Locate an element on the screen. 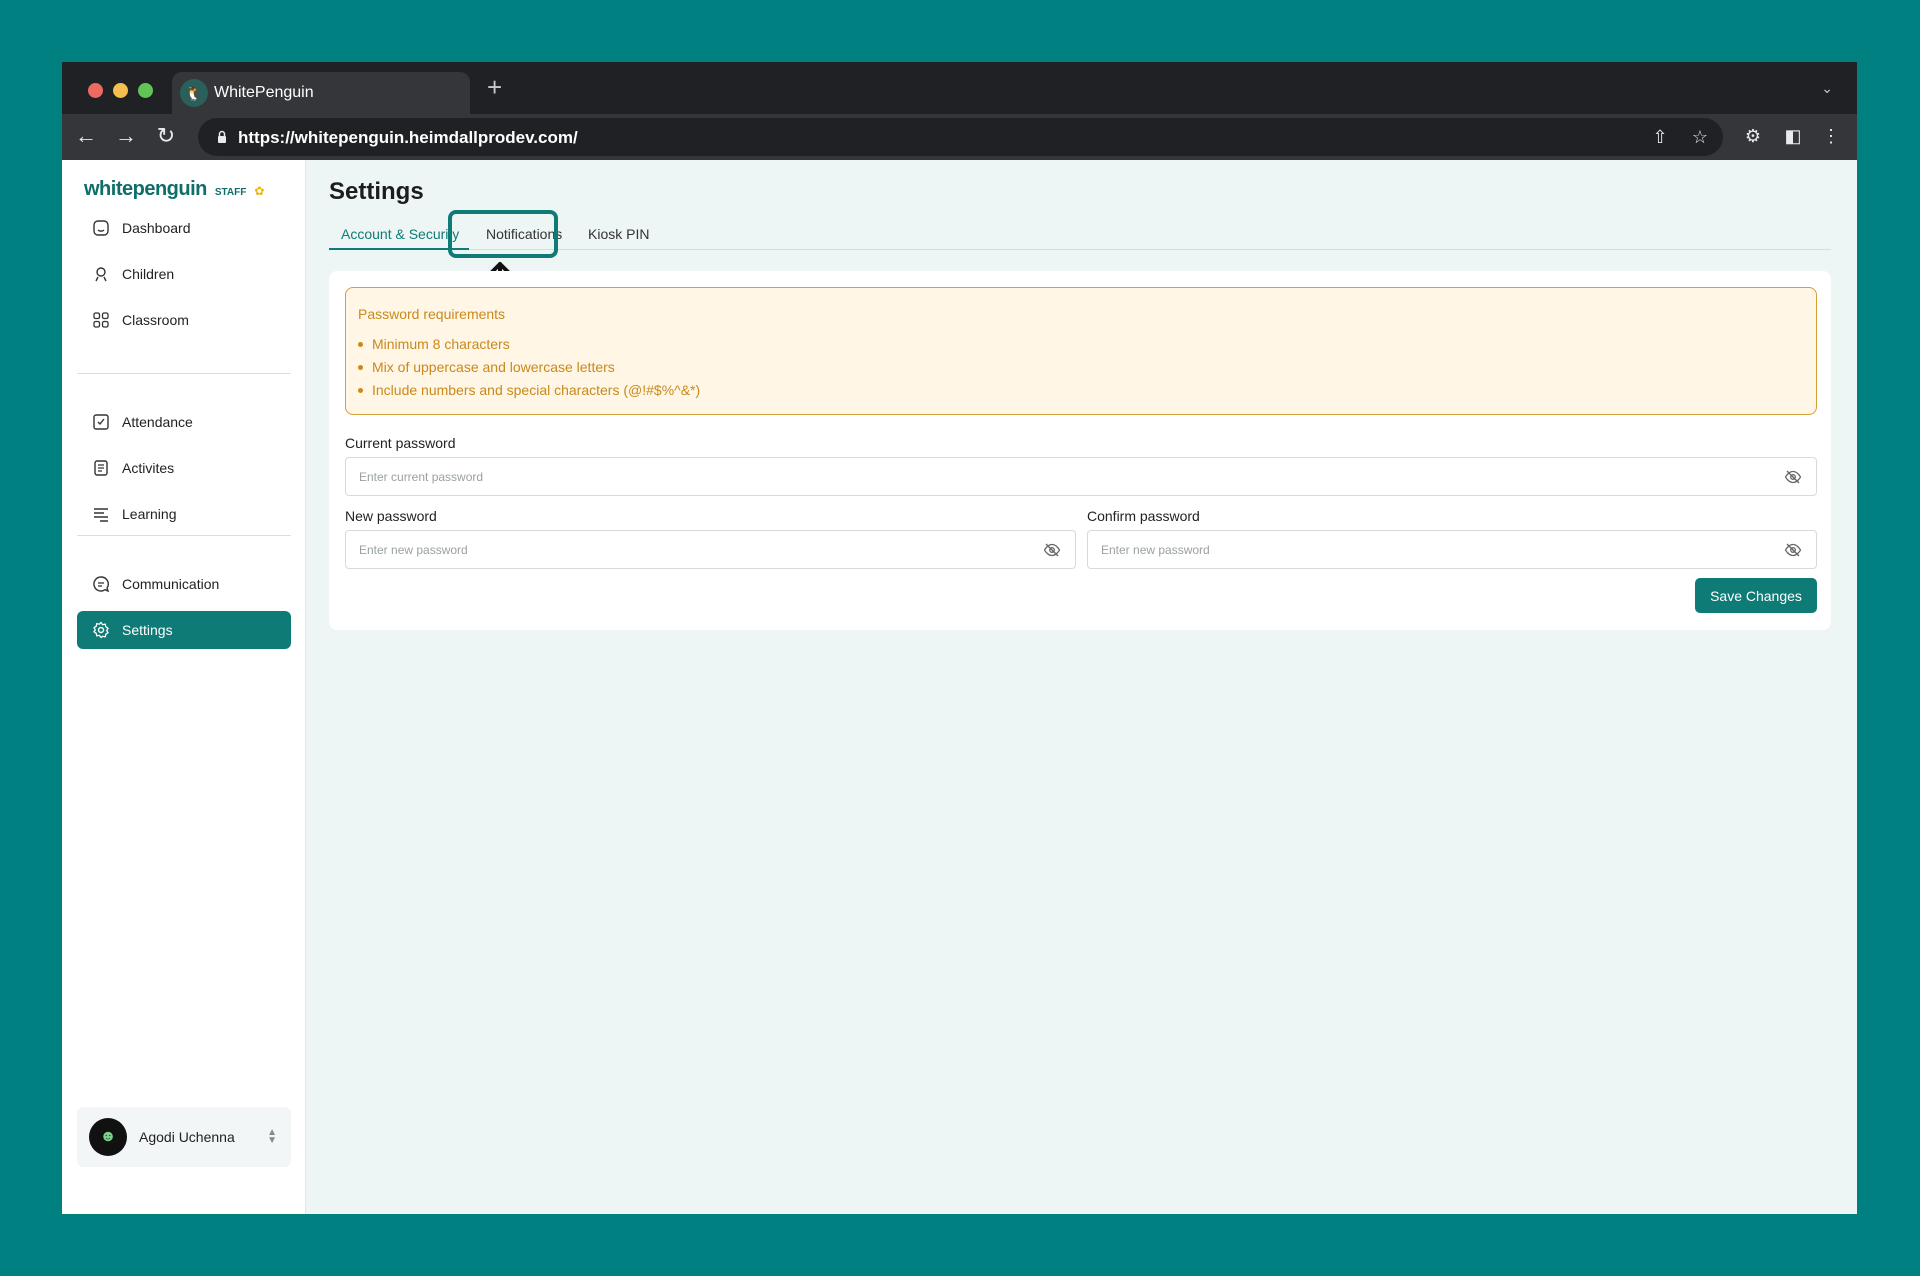  close-window-button is located at coordinates (95, 90).